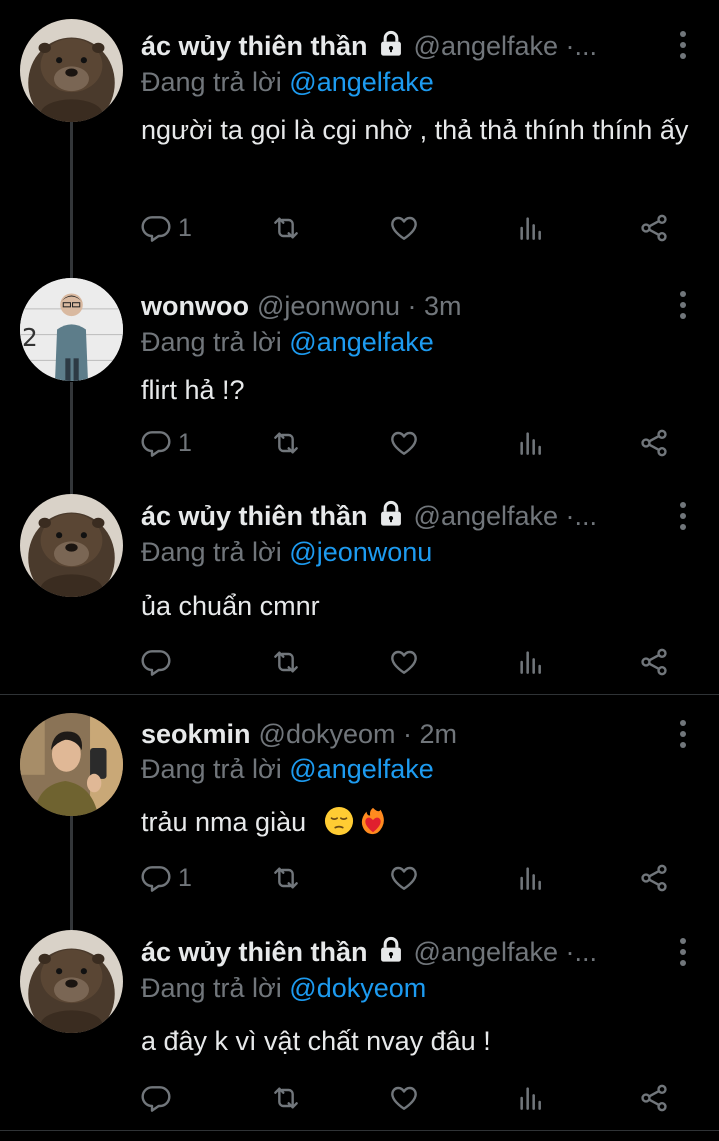 The width and height of the screenshot is (719, 1141). Describe the element at coordinates (357, 988) in the screenshot. I see `replying-mention: @dokyeom` at that location.